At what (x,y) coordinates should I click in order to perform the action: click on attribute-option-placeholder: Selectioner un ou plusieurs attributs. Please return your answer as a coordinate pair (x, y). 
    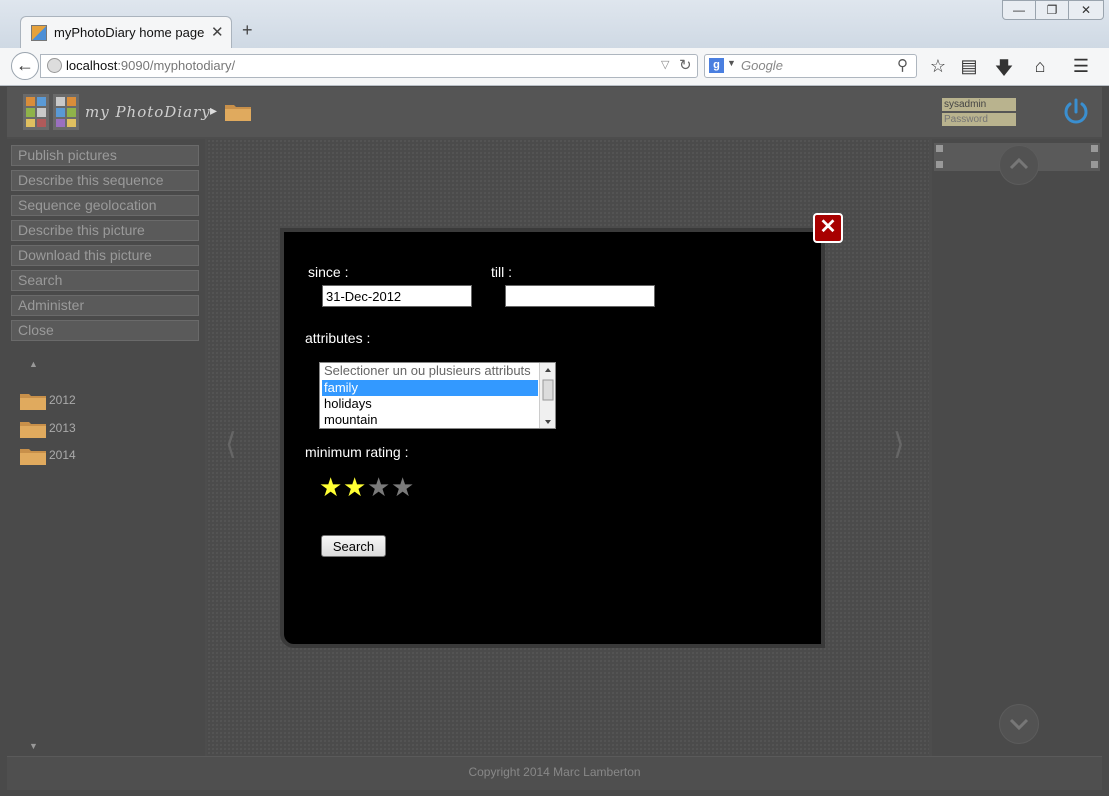
    Looking at the image, I should click on (430, 371).